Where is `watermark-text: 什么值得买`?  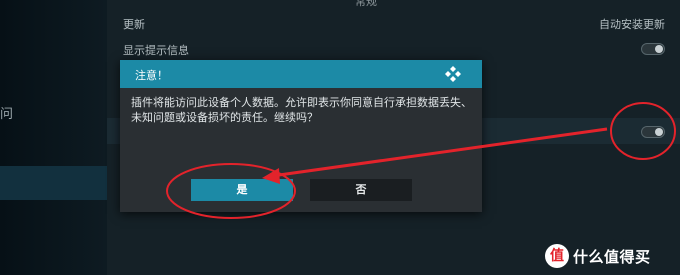
watermark-text: 什么值得买 is located at coordinates (612, 257).